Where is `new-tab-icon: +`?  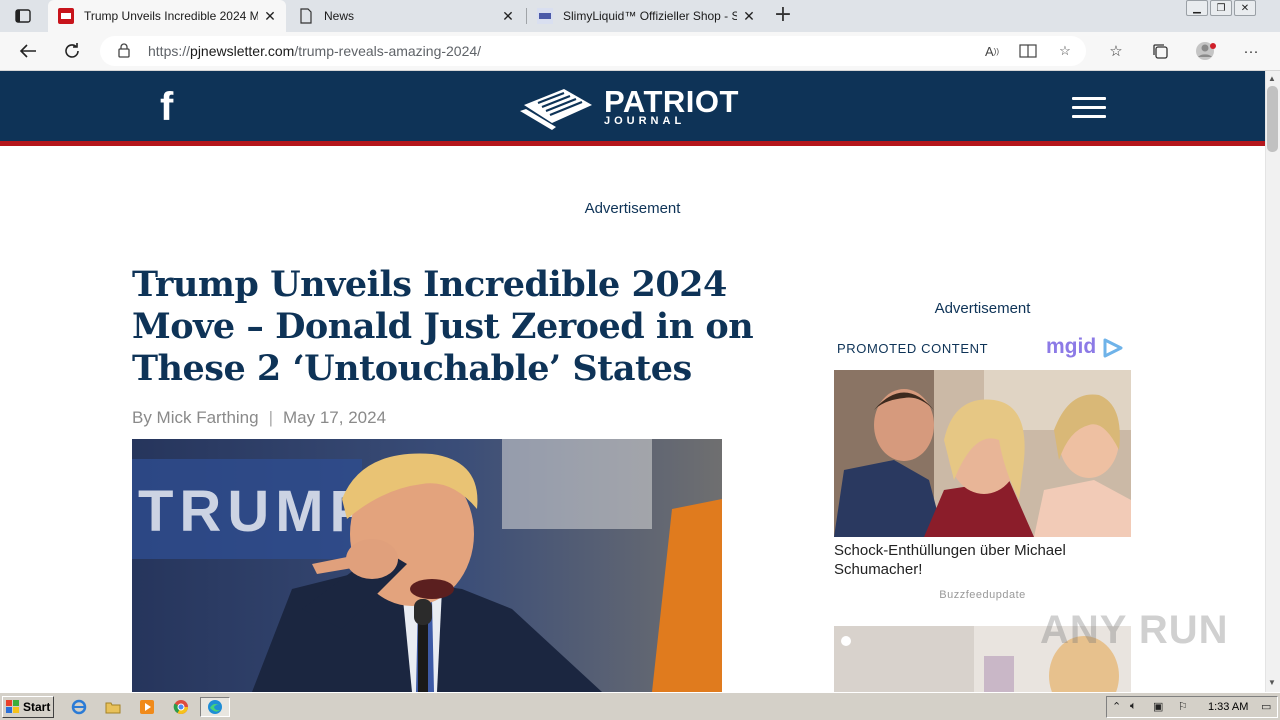
new-tab-icon: + is located at coordinates (783, 15).